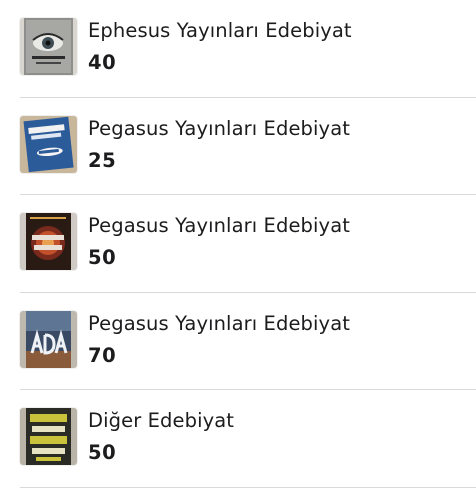  What do you see at coordinates (48, 144) in the screenshot?
I see `book-cover-blue-thumbnail` at bounding box center [48, 144].